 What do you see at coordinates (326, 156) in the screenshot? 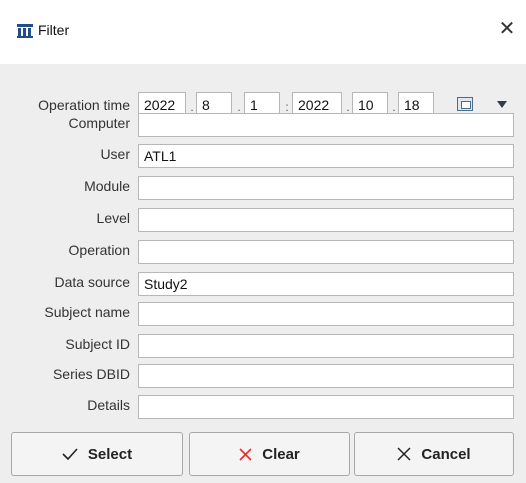
I see `user-field` at bounding box center [326, 156].